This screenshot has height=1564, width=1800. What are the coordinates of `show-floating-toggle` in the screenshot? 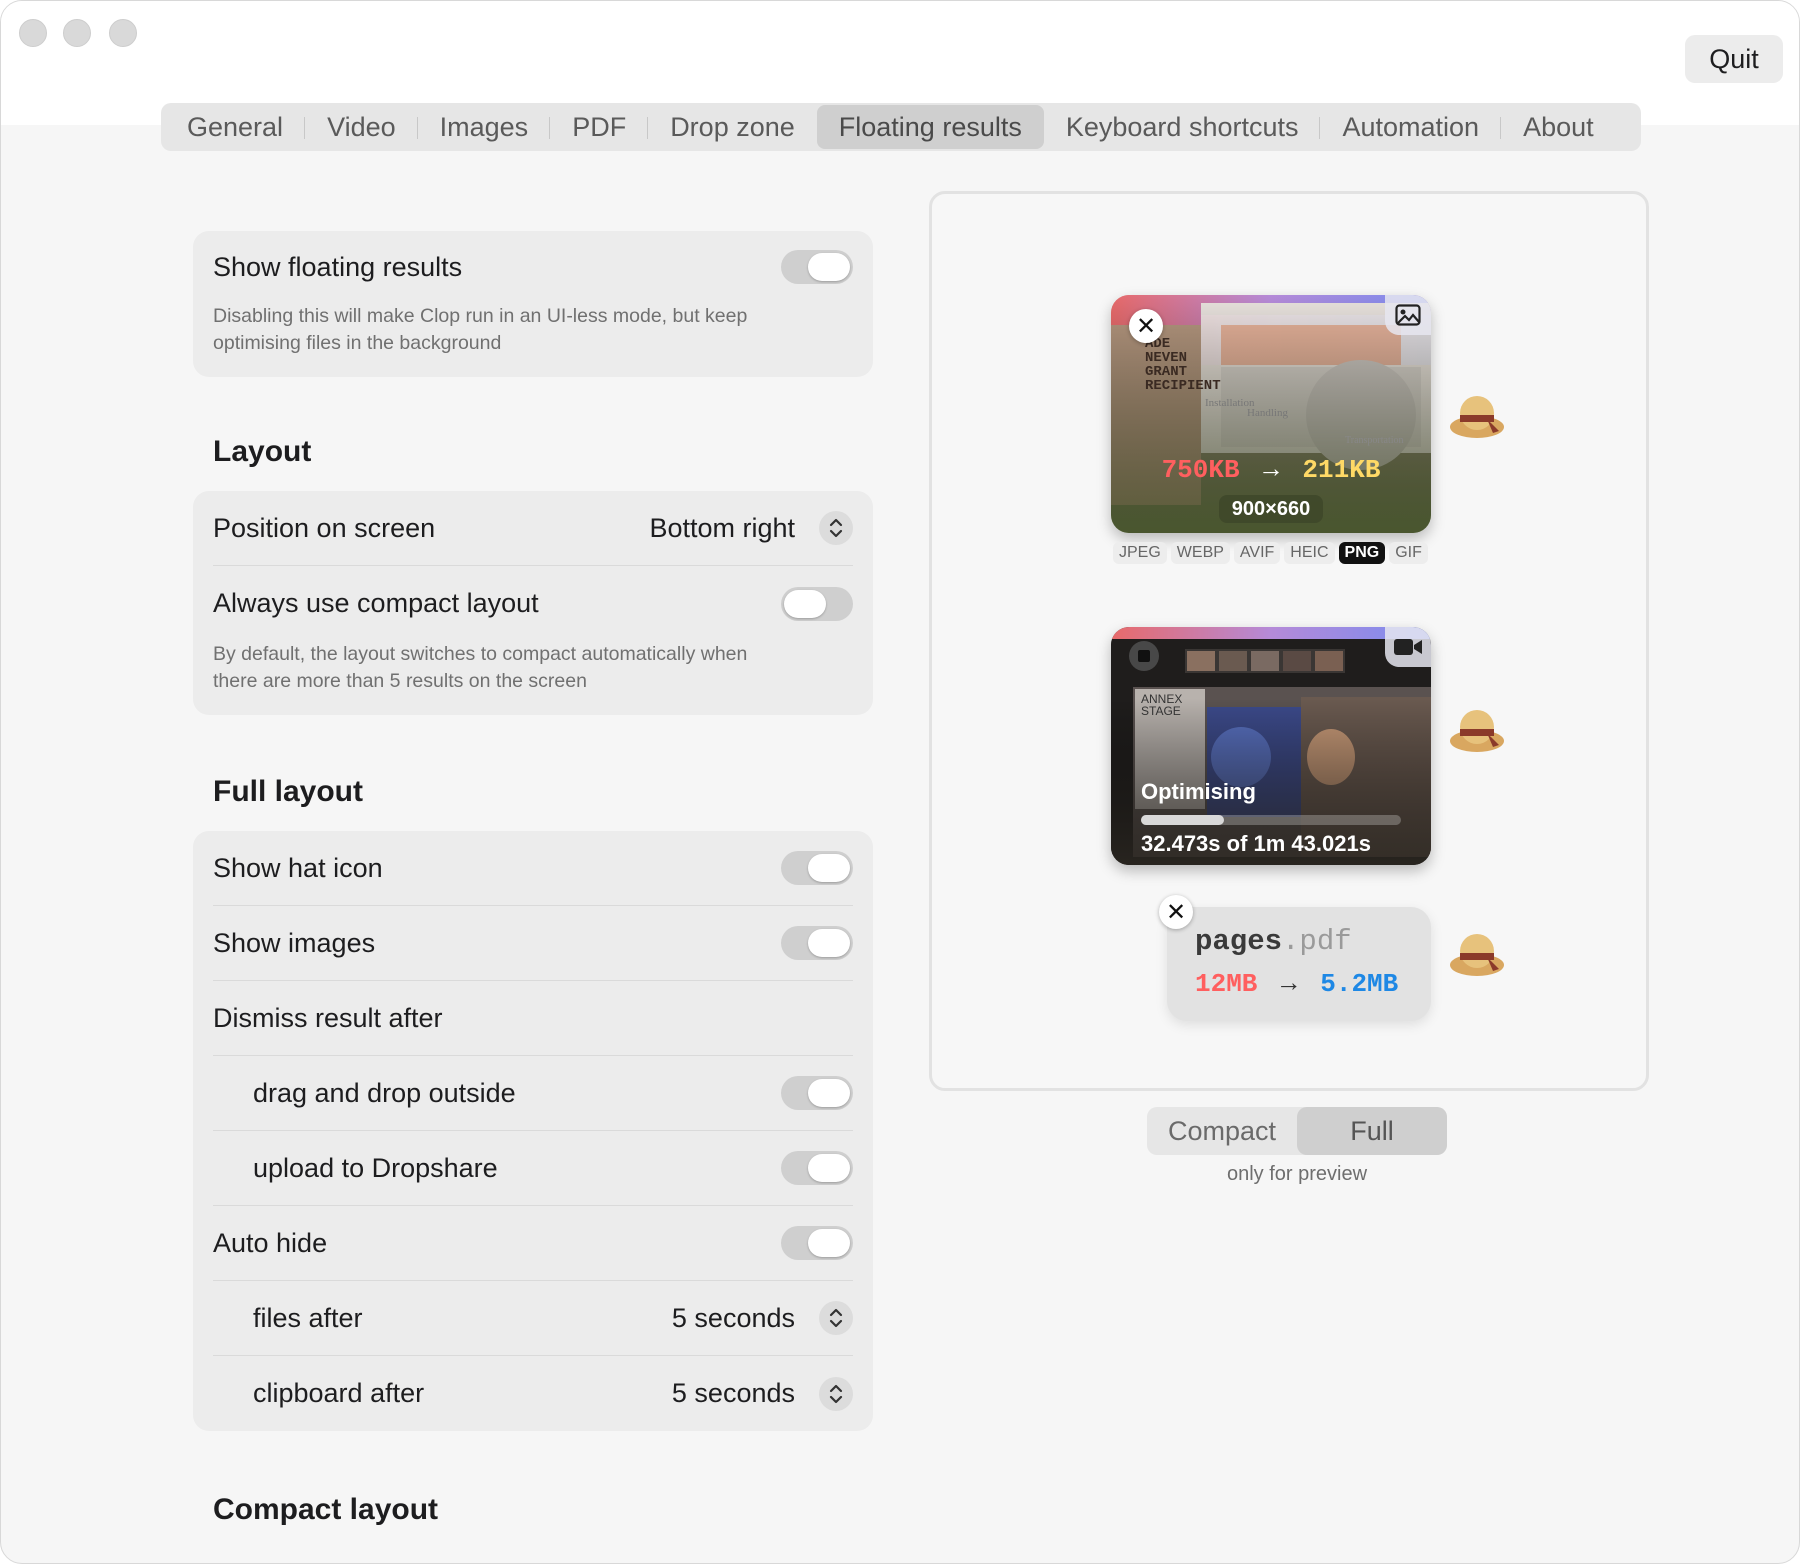 It's located at (817, 267).